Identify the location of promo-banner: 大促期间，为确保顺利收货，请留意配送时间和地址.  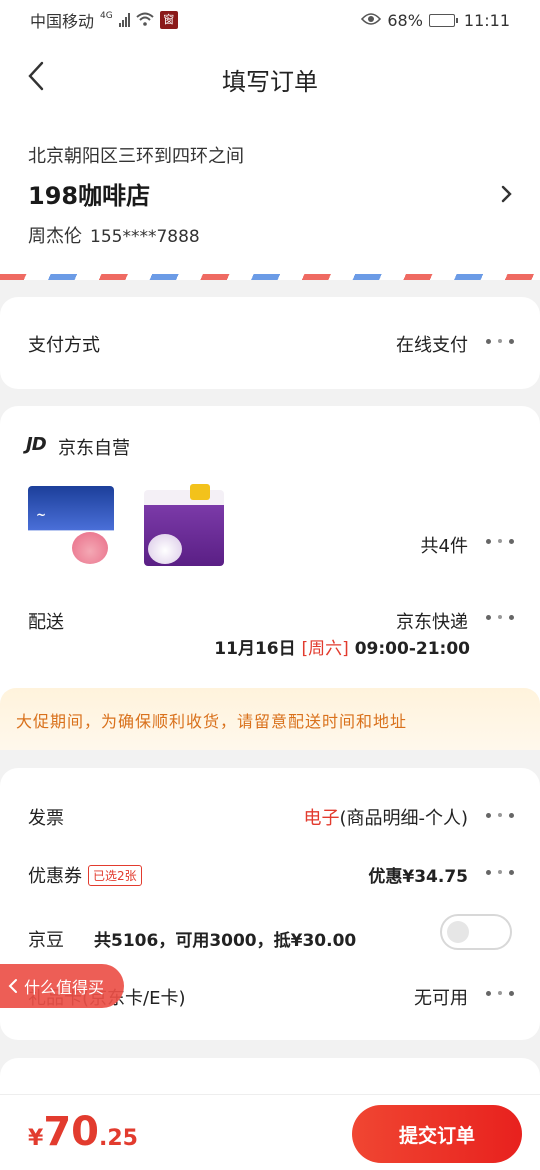
(270, 719).